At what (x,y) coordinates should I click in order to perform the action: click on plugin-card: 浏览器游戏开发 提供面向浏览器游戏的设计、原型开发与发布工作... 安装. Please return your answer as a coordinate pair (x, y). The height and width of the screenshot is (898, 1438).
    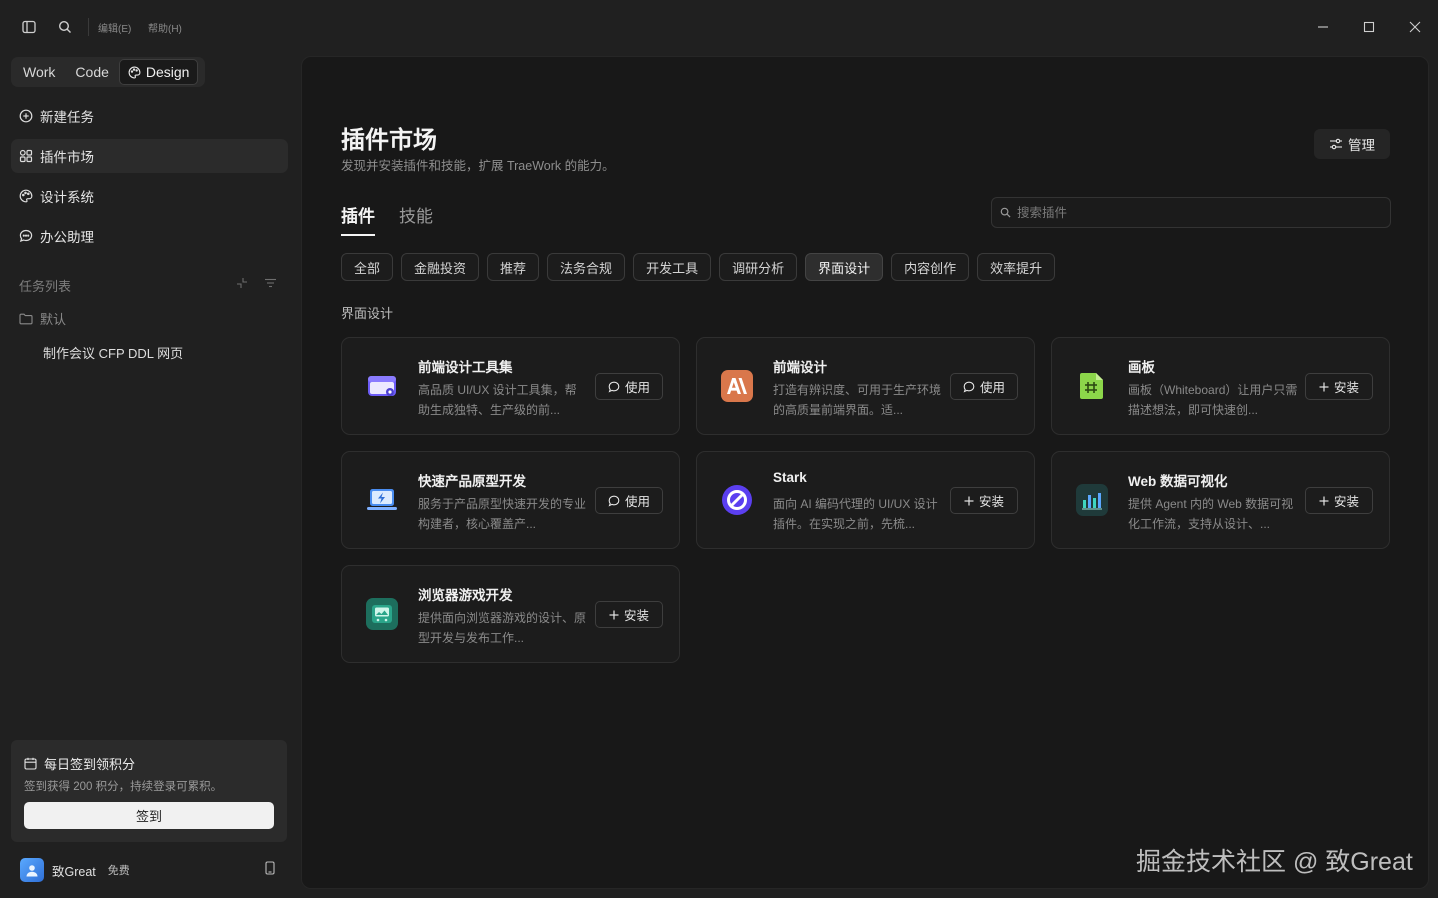
    Looking at the image, I should click on (510, 614).